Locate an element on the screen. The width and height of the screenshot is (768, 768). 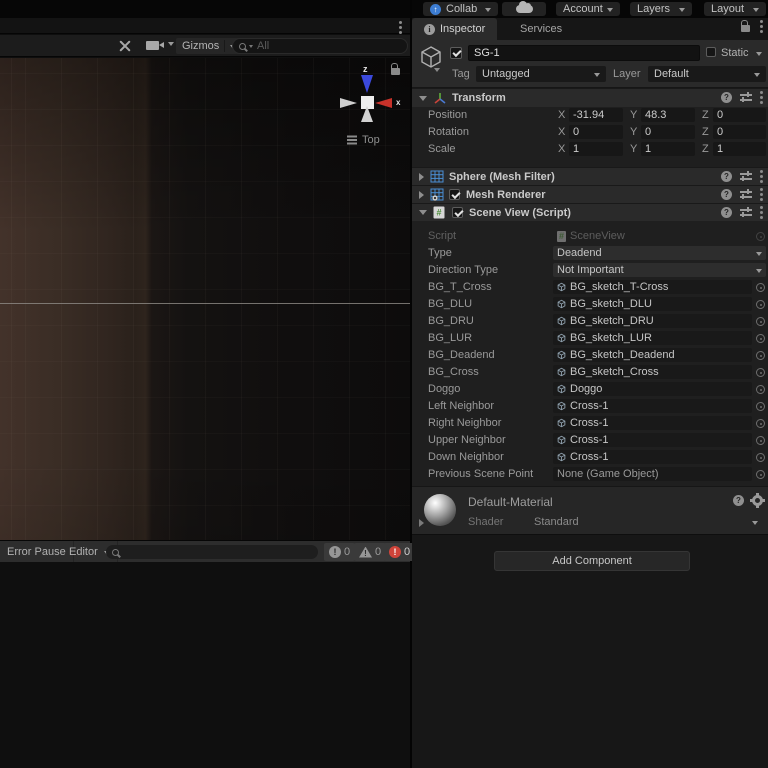
tab-services: Services is located at coordinates (541, 29).